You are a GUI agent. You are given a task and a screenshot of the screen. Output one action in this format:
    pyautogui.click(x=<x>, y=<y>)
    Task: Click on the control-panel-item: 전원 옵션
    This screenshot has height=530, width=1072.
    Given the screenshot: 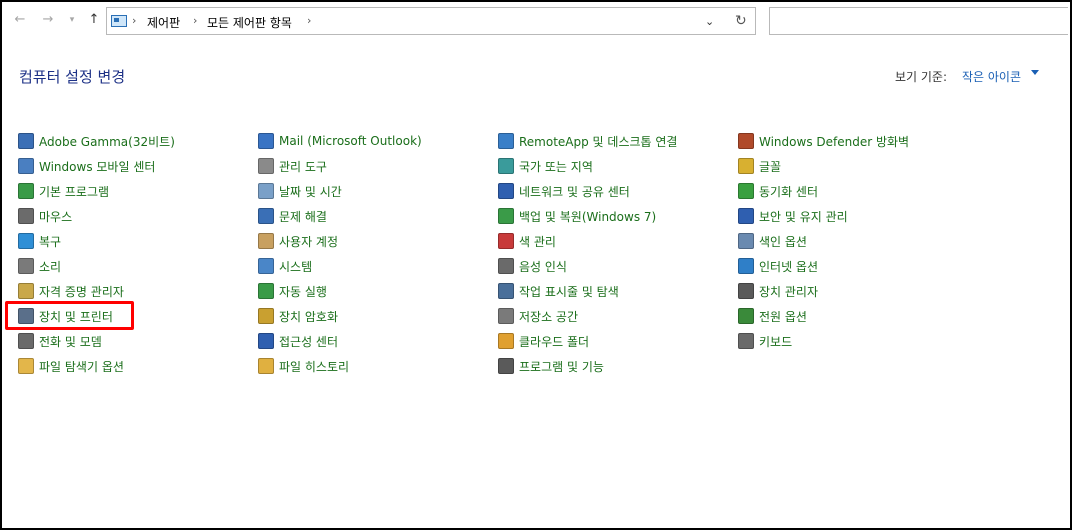 What is the action you would take?
    pyautogui.click(x=772, y=316)
    